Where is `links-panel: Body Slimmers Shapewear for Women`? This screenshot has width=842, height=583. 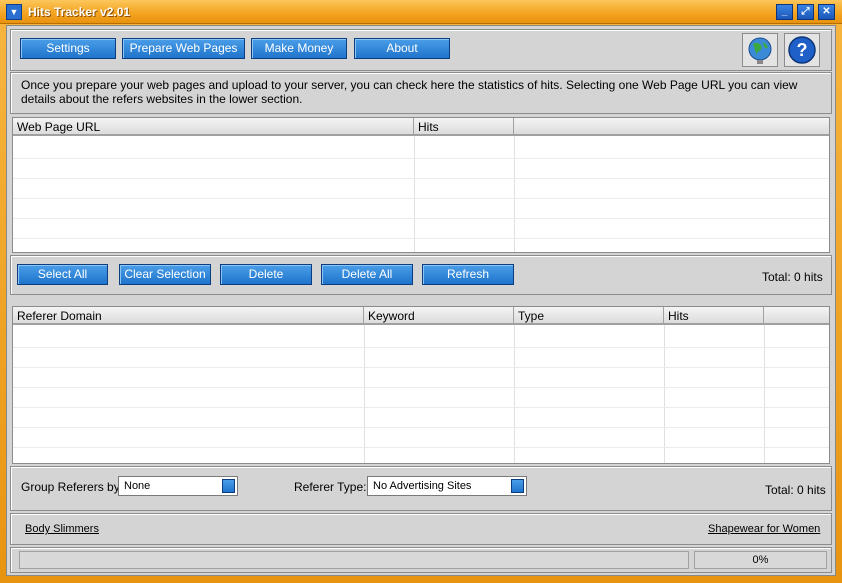
links-panel: Body Slimmers Shapewear for Women is located at coordinates (421, 529).